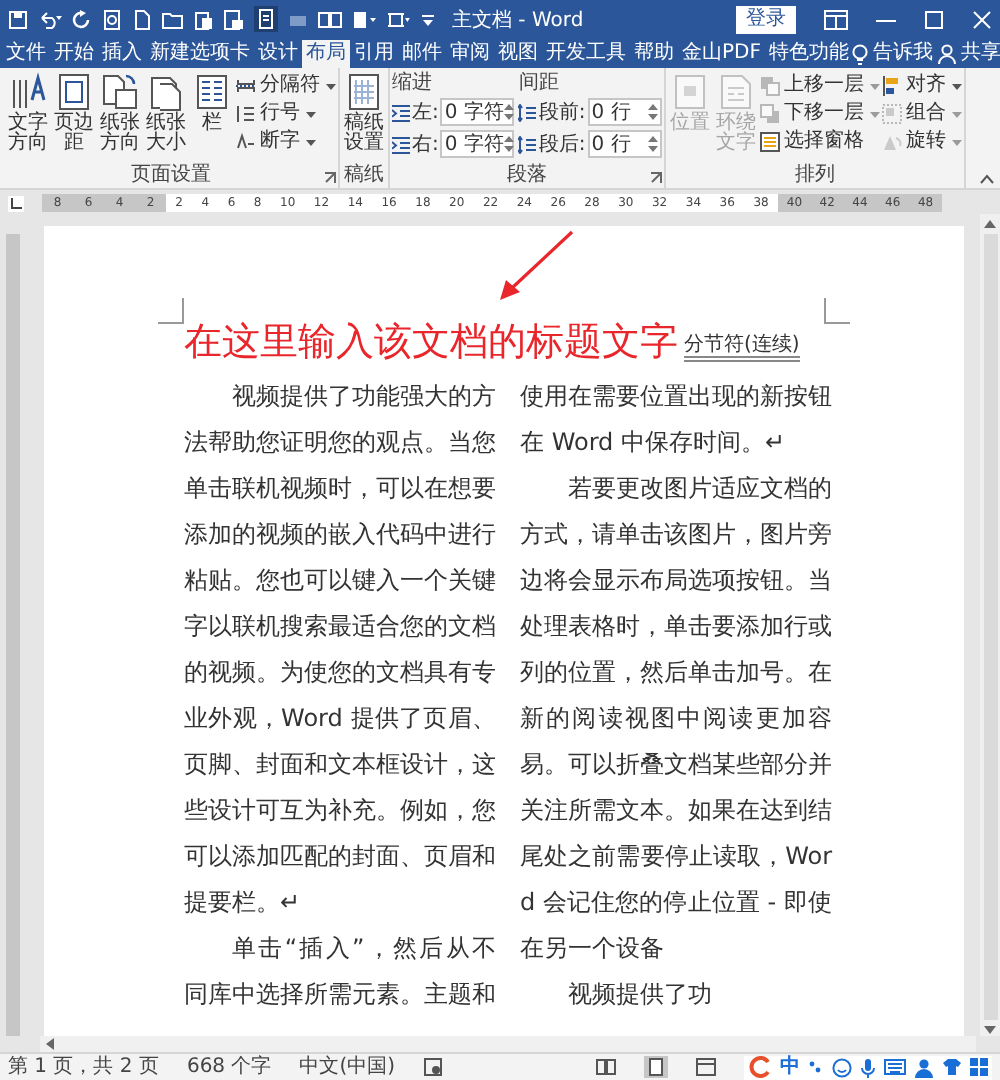 Image resolution: width=1000 pixels, height=1080 pixels. Describe the element at coordinates (330, 19) in the screenshot. I see `columns-icon` at that location.